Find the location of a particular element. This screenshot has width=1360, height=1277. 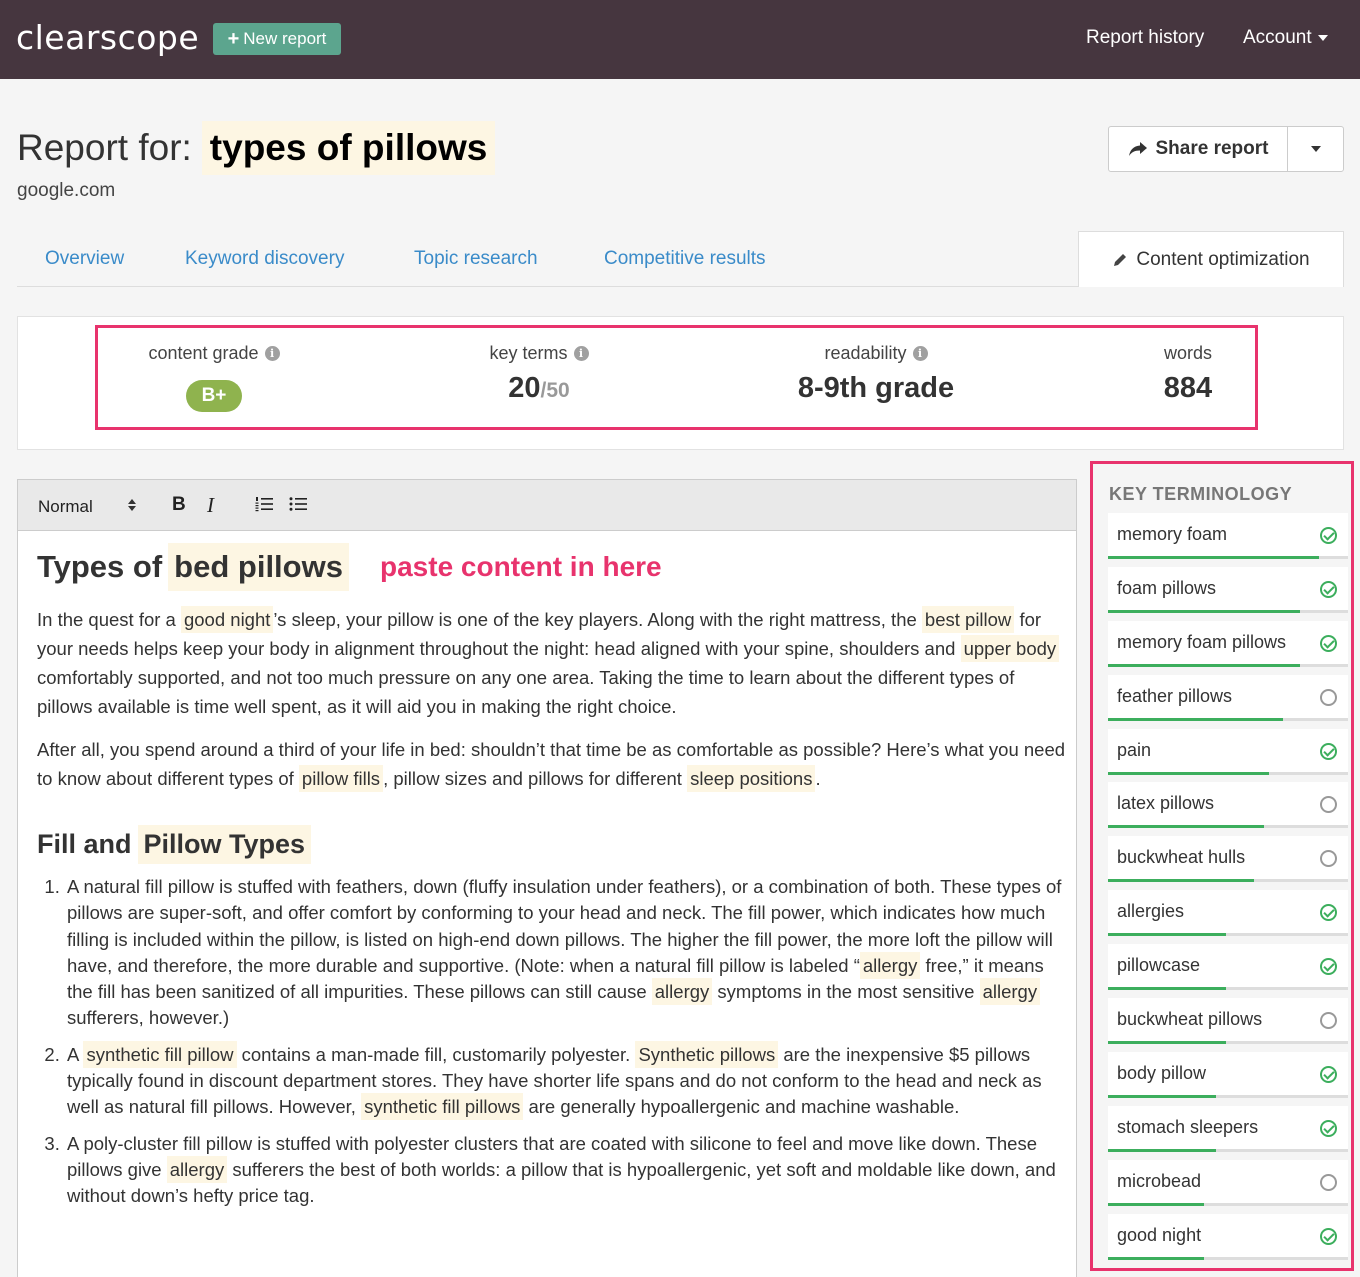

report-history-link: Report history is located at coordinates (1145, 38).